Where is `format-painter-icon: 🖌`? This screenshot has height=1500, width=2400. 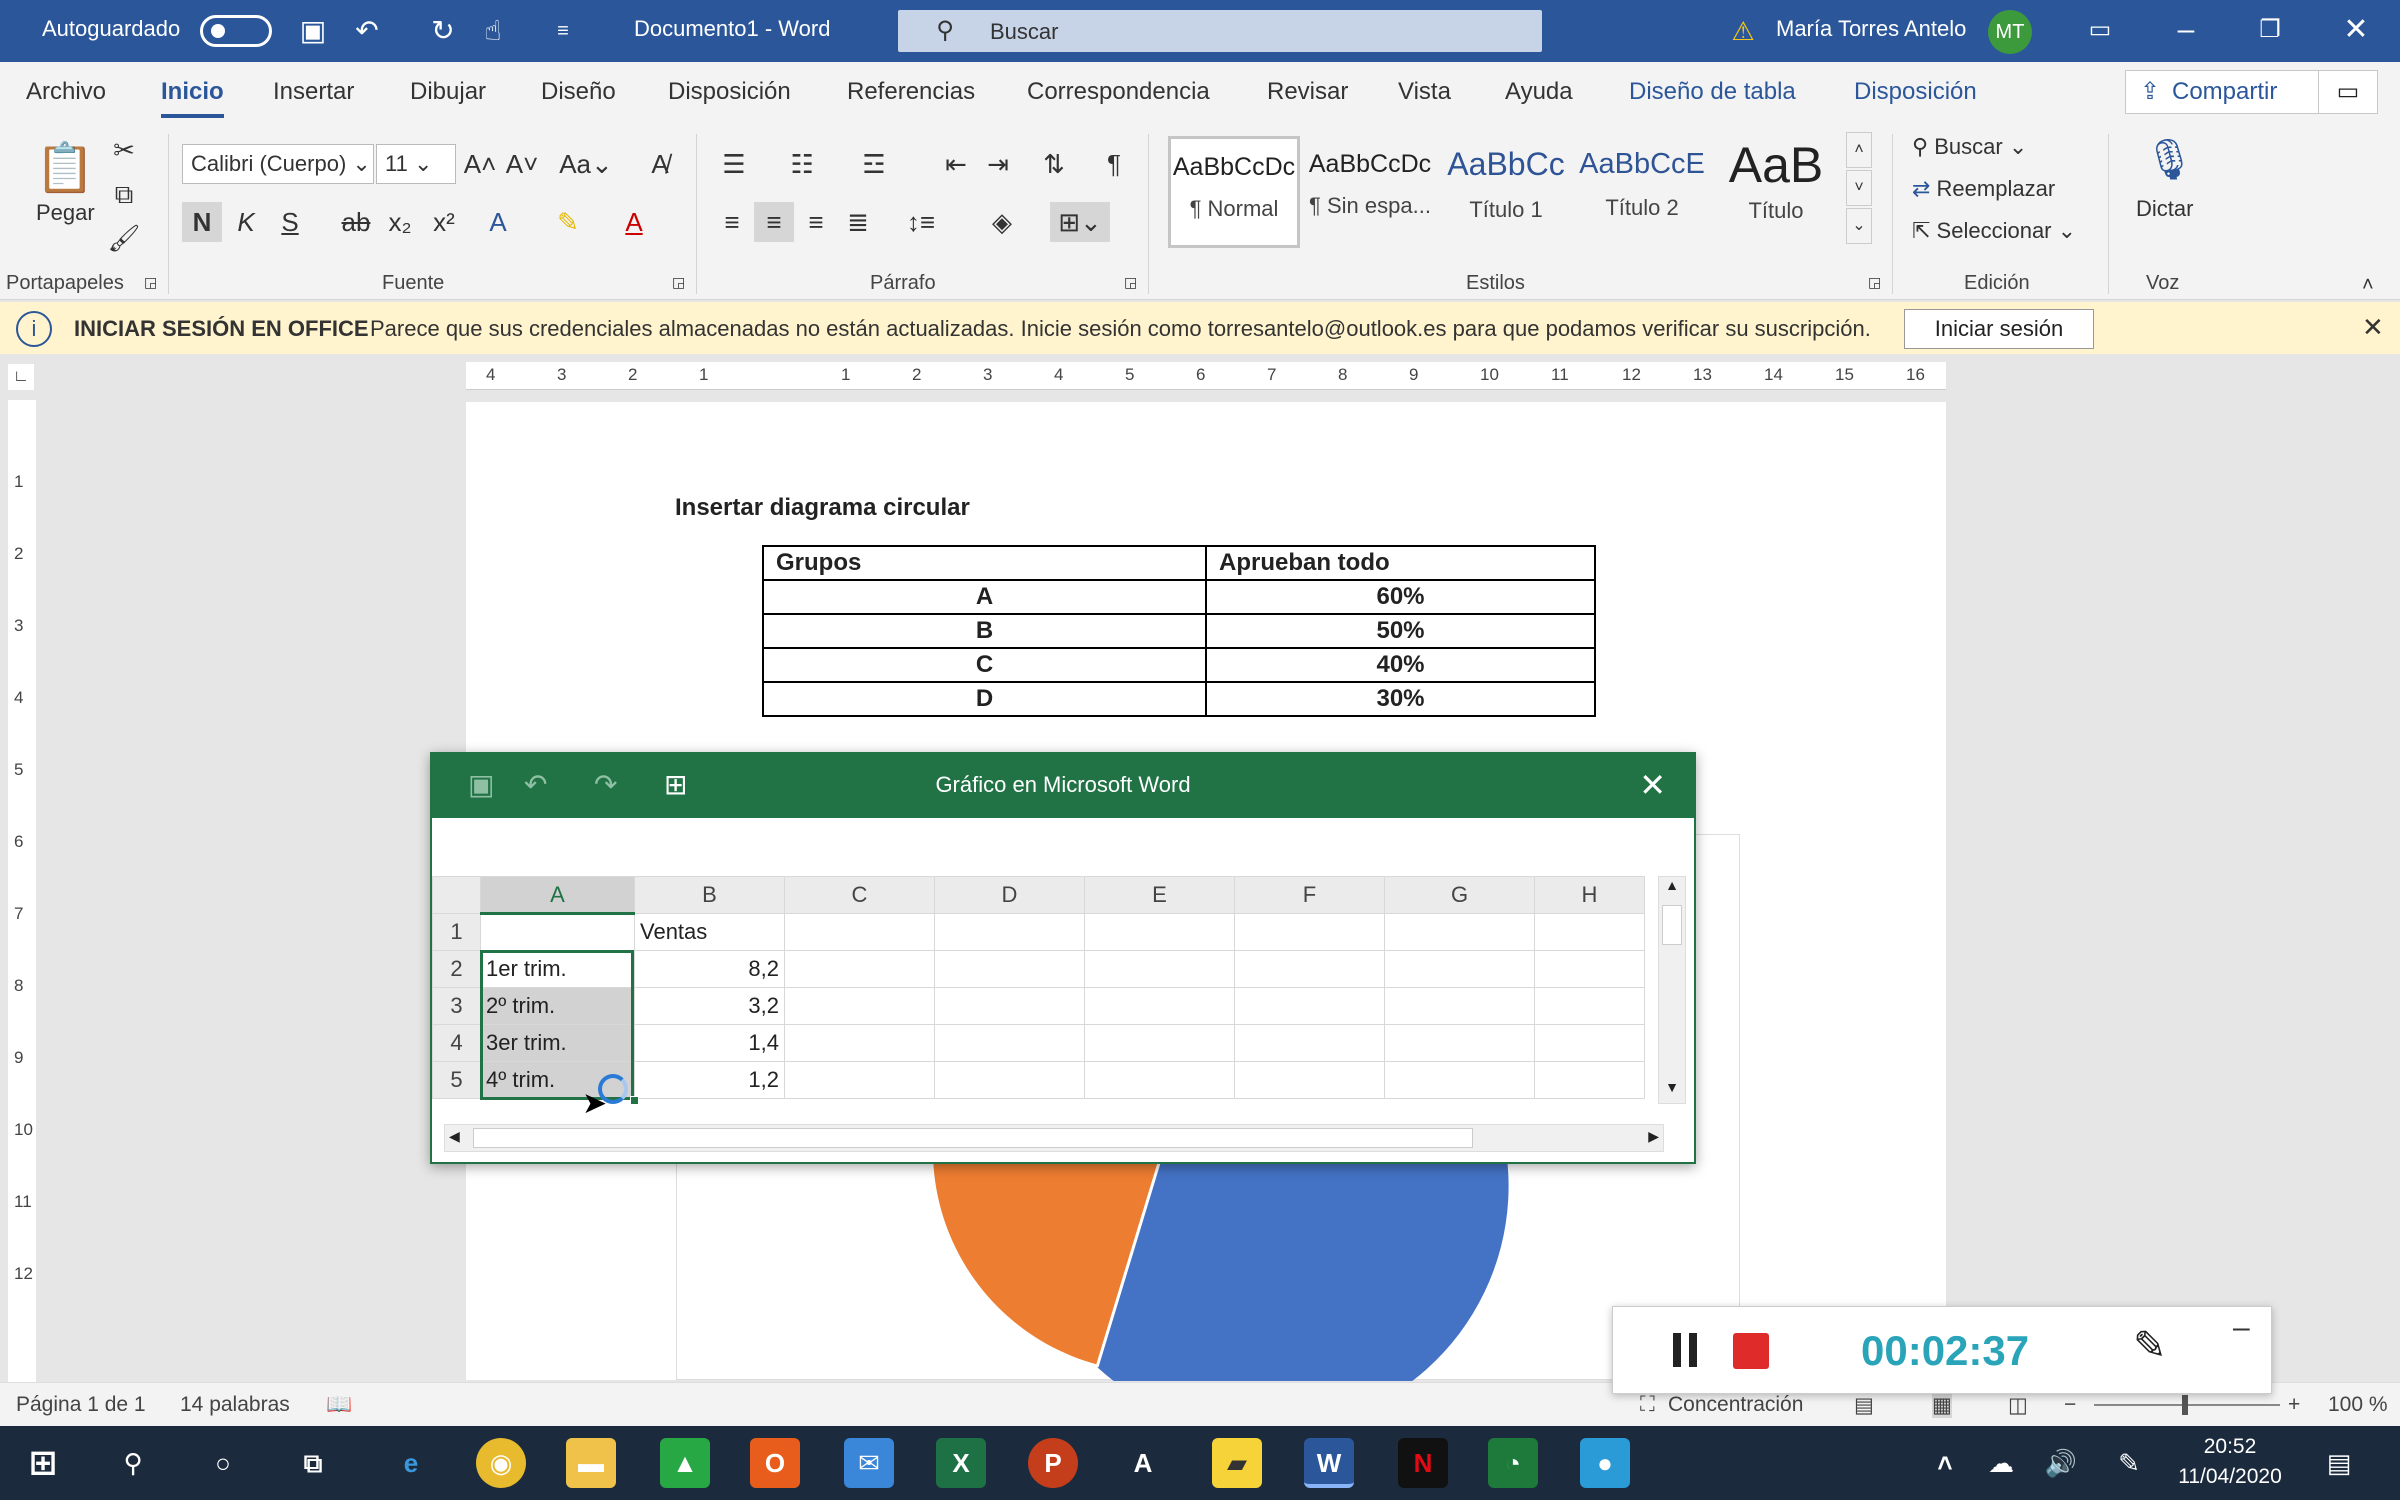 format-painter-icon: 🖌 is located at coordinates (124, 238).